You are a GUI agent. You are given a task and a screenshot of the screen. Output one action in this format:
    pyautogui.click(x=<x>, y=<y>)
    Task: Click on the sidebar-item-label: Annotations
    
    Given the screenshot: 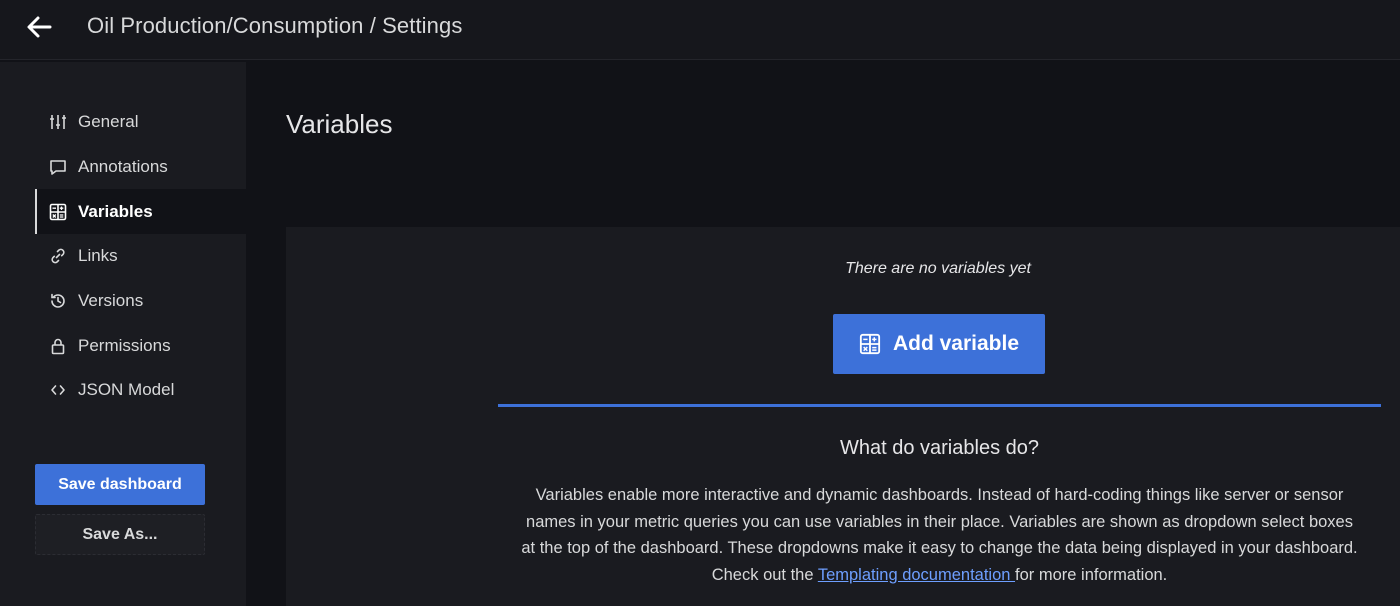 What is the action you would take?
    pyautogui.click(x=123, y=167)
    